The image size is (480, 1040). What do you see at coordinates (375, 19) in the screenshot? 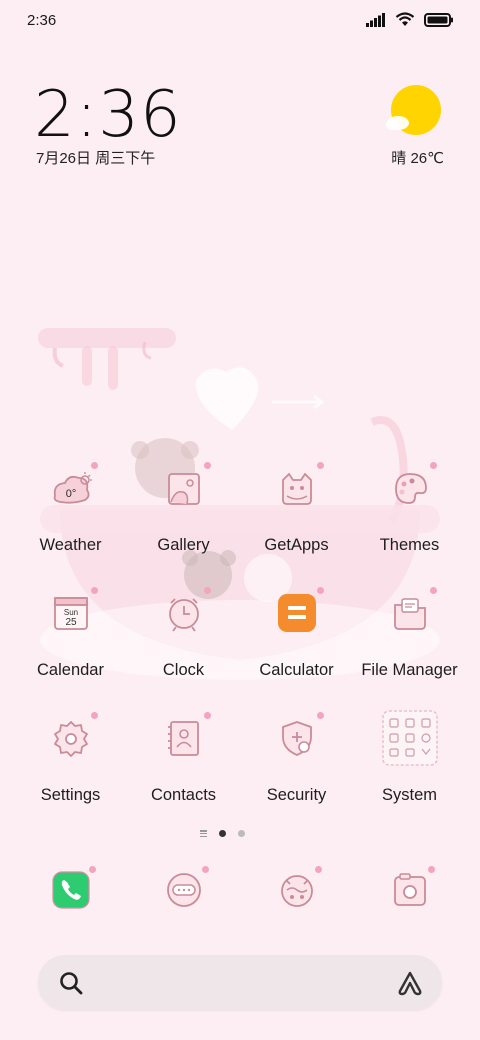
I see `signal-icon` at bounding box center [375, 19].